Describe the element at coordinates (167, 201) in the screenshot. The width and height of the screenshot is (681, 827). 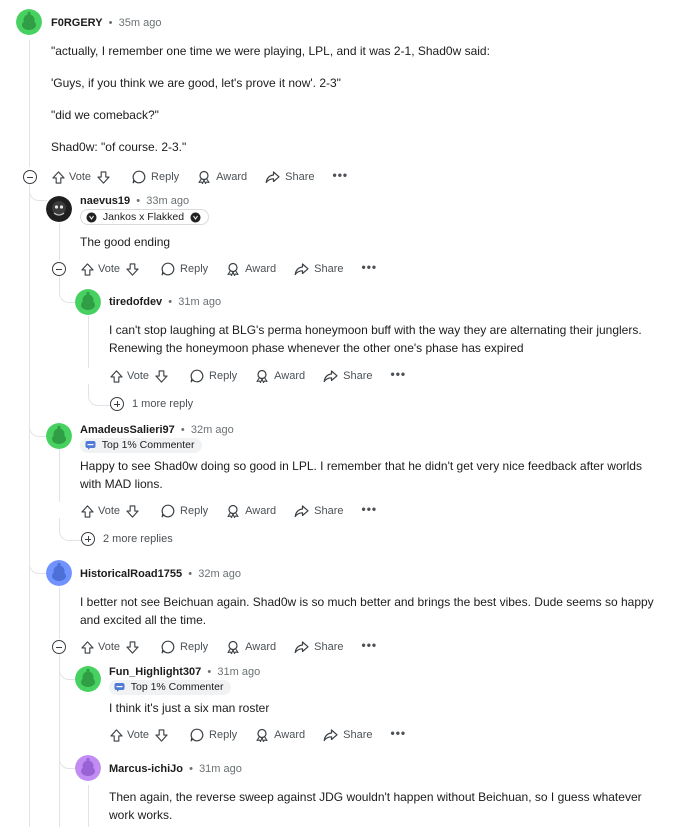
I see `timestamp: 33m ago` at that location.